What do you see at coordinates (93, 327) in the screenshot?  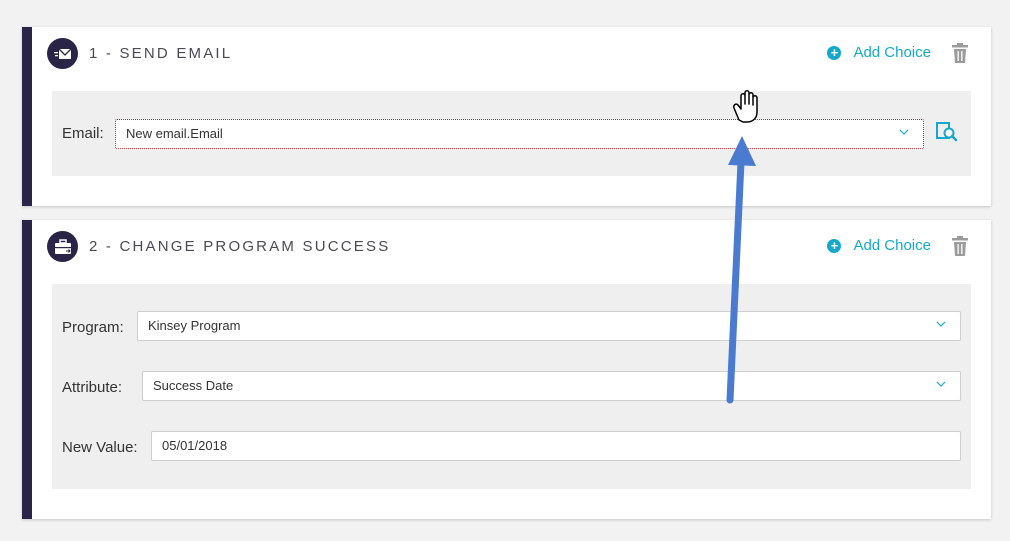 I see `program-label: Program:` at bounding box center [93, 327].